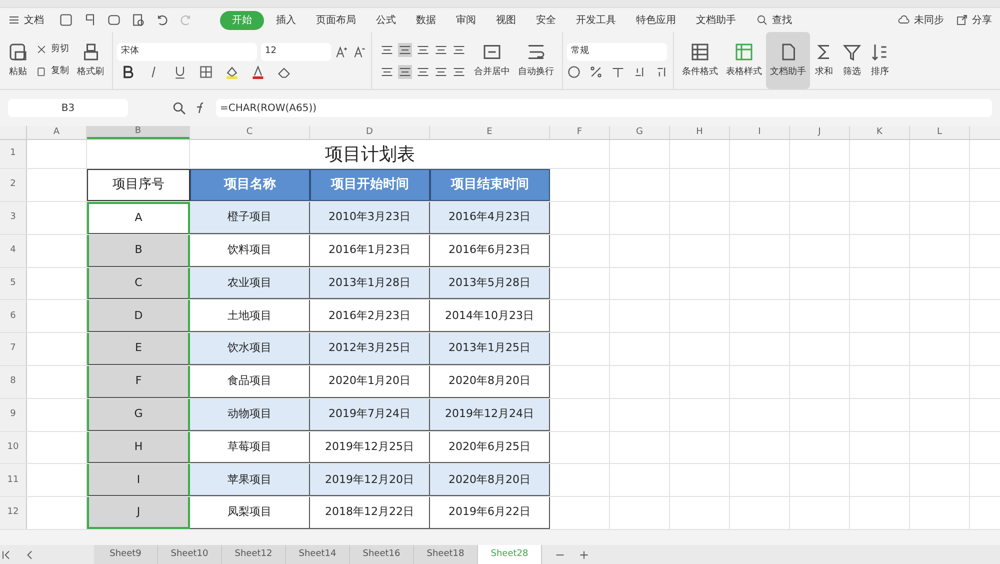 The height and width of the screenshot is (564, 1000). I want to click on ribbon-tab: 开发工具, so click(596, 20).